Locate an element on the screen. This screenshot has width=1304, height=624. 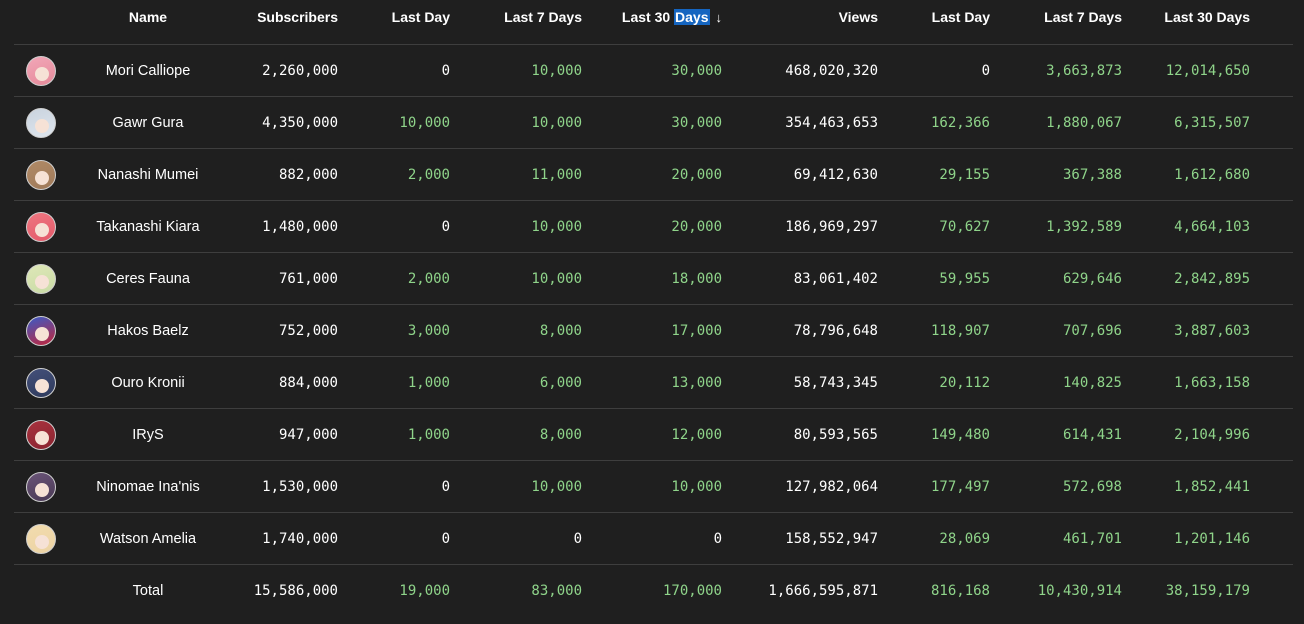
header-sub-last-30-prefix: Last 30 is located at coordinates (648, 17).